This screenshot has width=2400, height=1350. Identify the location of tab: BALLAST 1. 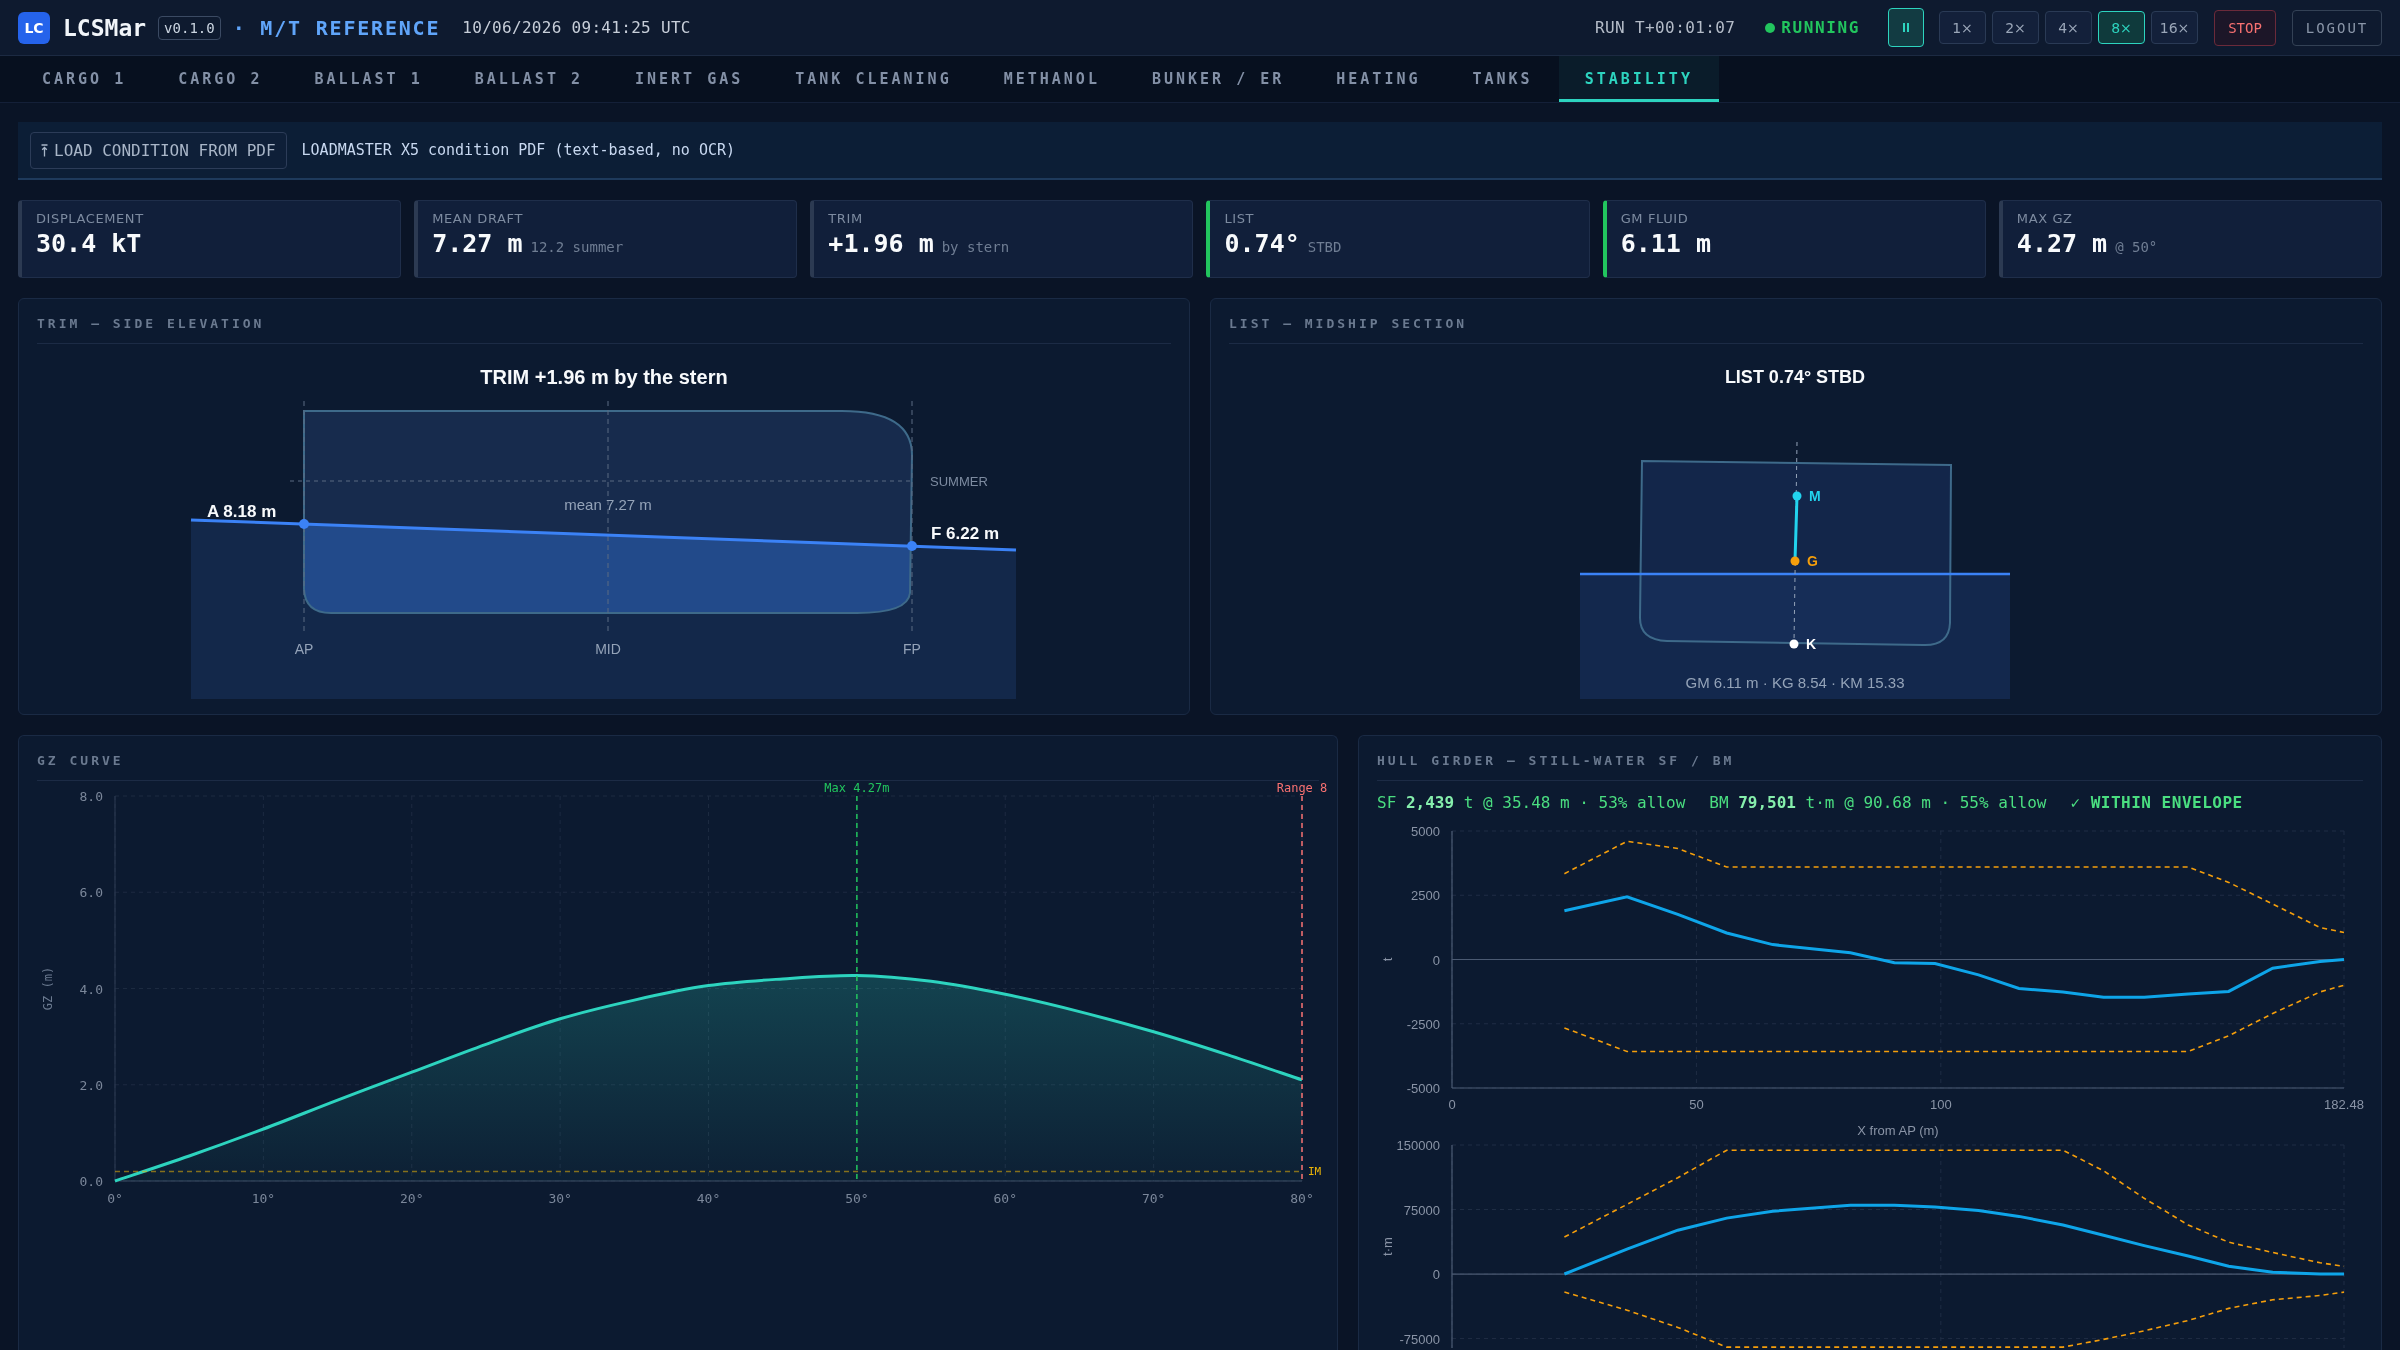
(368, 79).